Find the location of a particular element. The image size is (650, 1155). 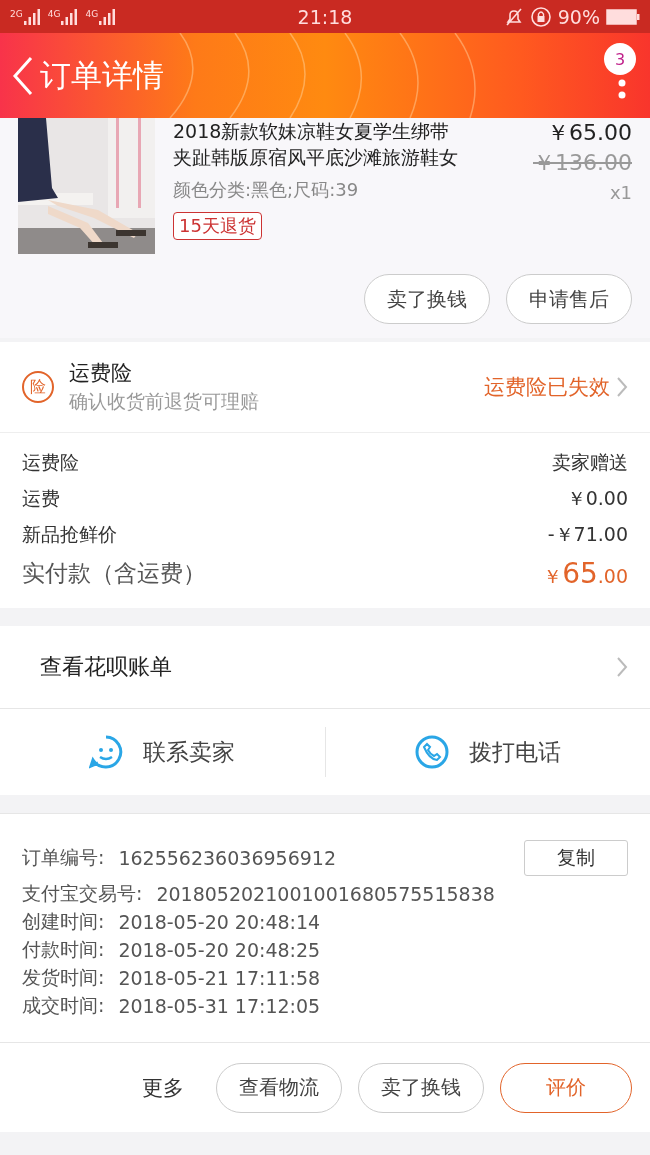

total-label: 实付款（含运费） is located at coordinates (114, 573).